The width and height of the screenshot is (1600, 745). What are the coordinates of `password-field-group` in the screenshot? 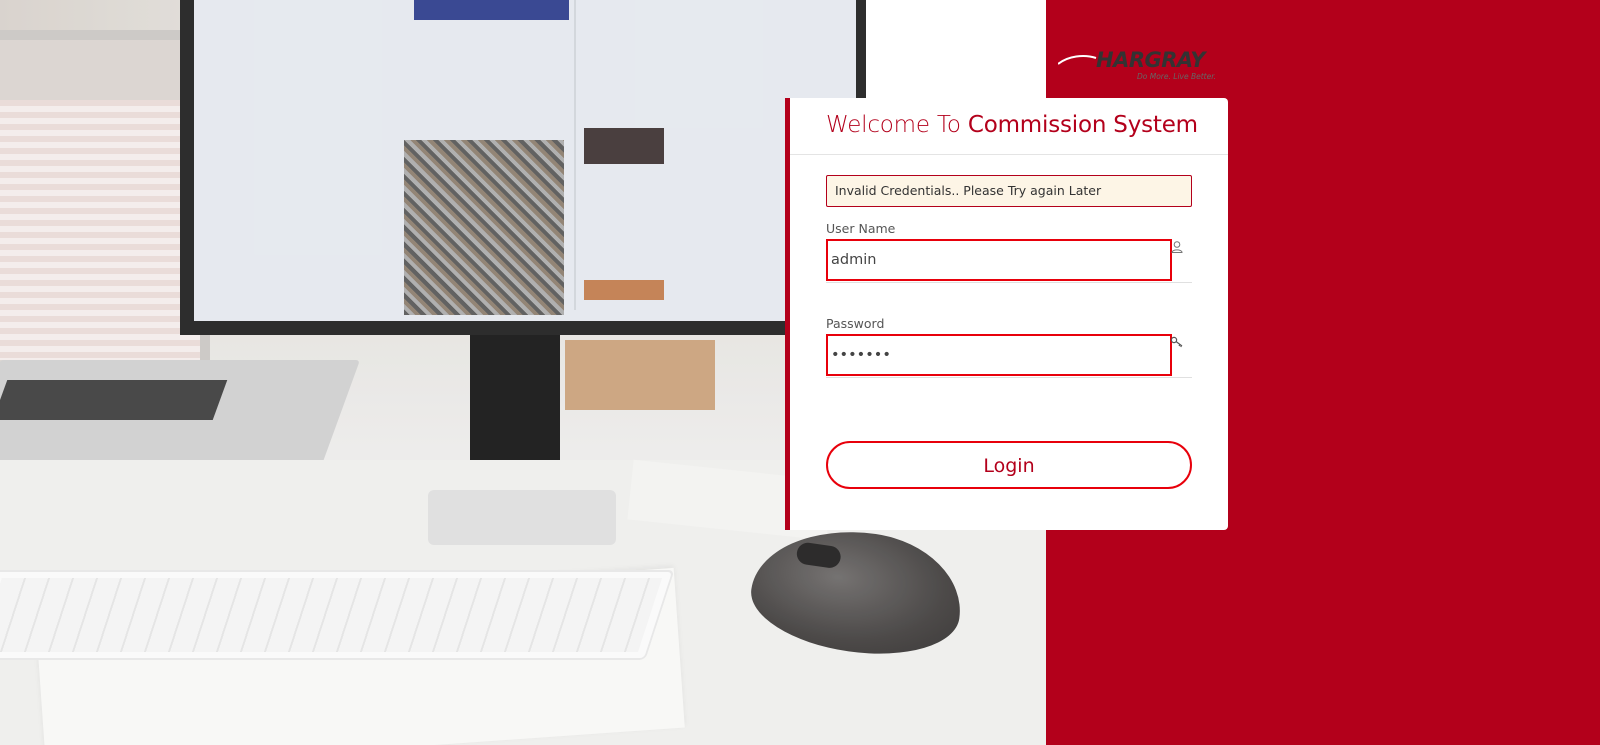 It's located at (1009, 356).